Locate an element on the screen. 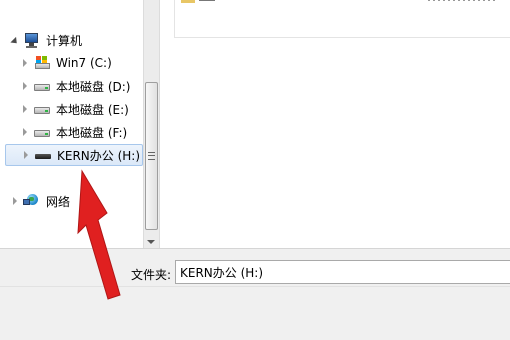  tree-item-computer: 计算机 is located at coordinates (76, 40).